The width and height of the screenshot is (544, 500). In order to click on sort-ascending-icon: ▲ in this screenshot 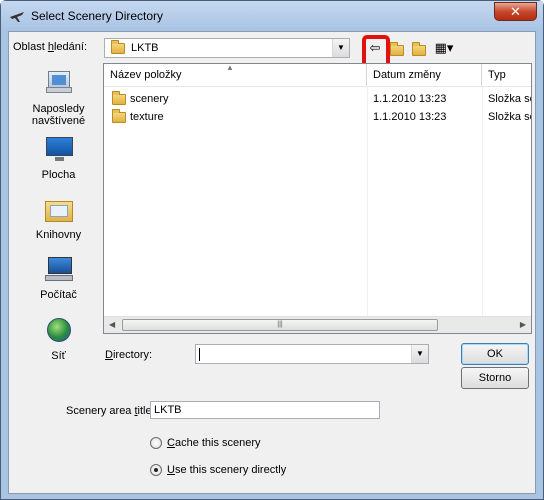, I will do `click(230, 67)`.